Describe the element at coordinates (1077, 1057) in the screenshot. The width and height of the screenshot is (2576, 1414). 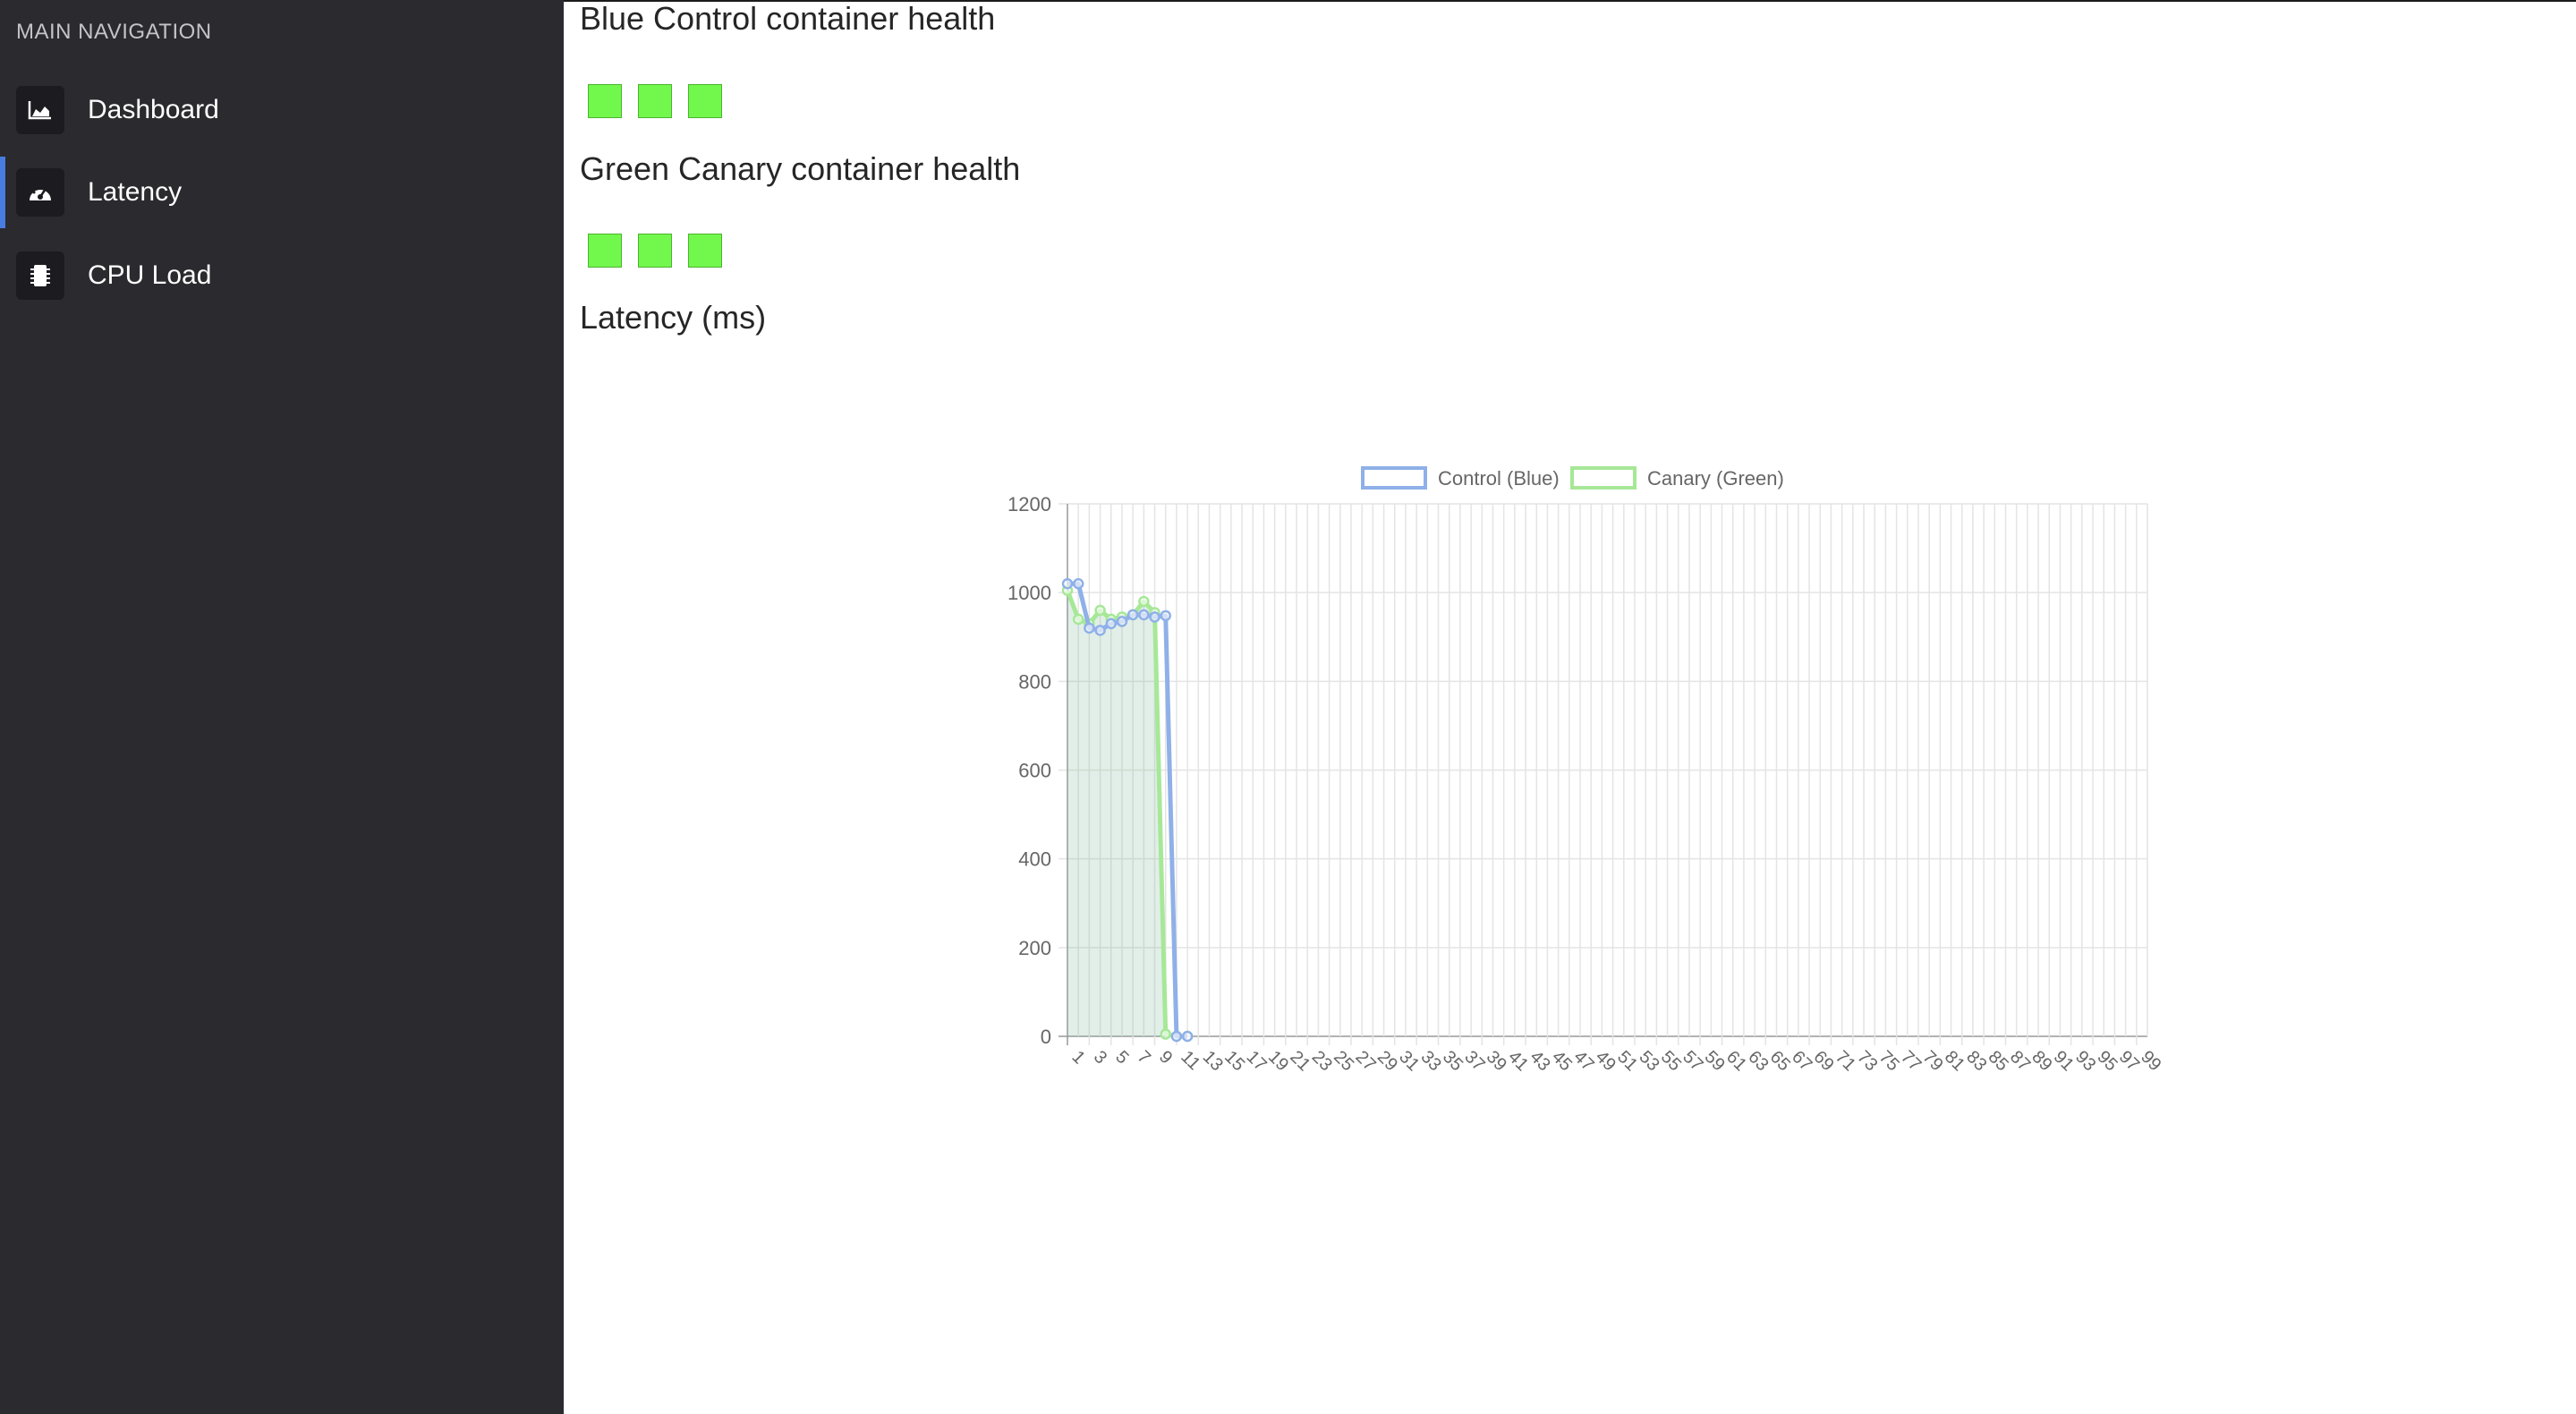
I see `x-tick-label: 1` at that location.